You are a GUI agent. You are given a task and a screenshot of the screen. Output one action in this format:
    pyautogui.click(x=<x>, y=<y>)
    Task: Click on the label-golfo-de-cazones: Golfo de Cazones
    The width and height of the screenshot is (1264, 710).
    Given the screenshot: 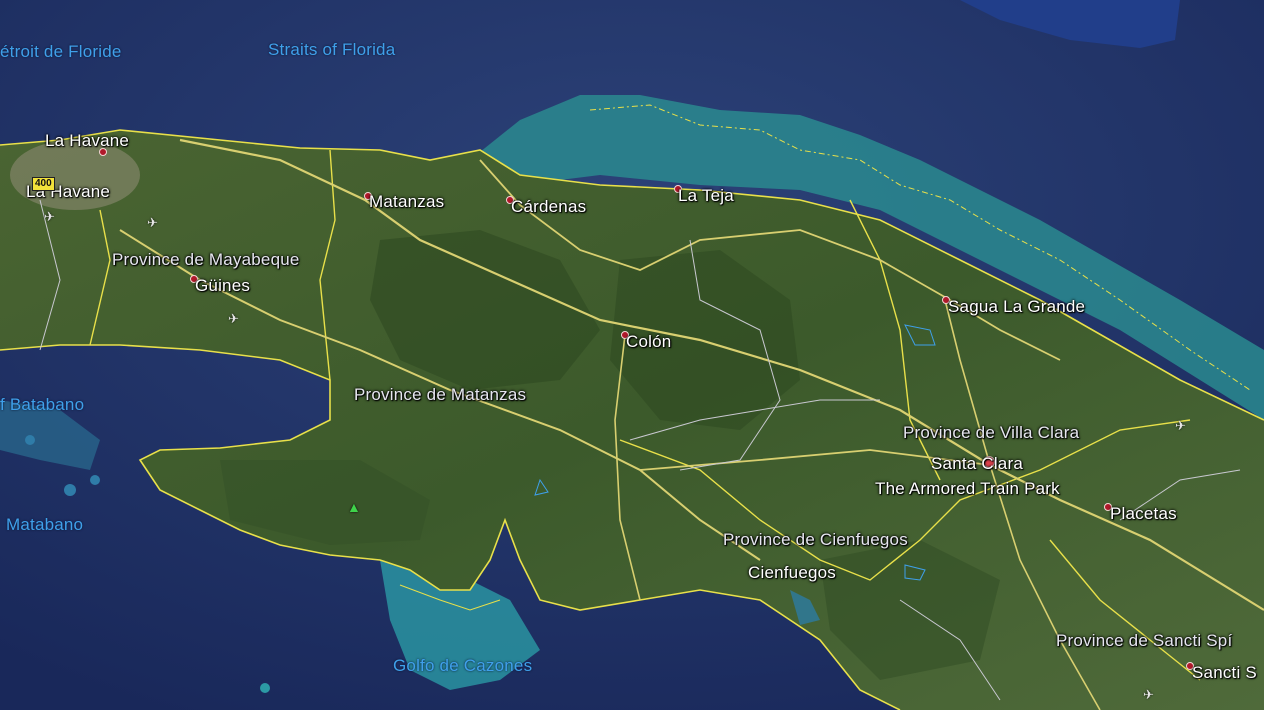 What is the action you would take?
    pyautogui.click(x=463, y=665)
    